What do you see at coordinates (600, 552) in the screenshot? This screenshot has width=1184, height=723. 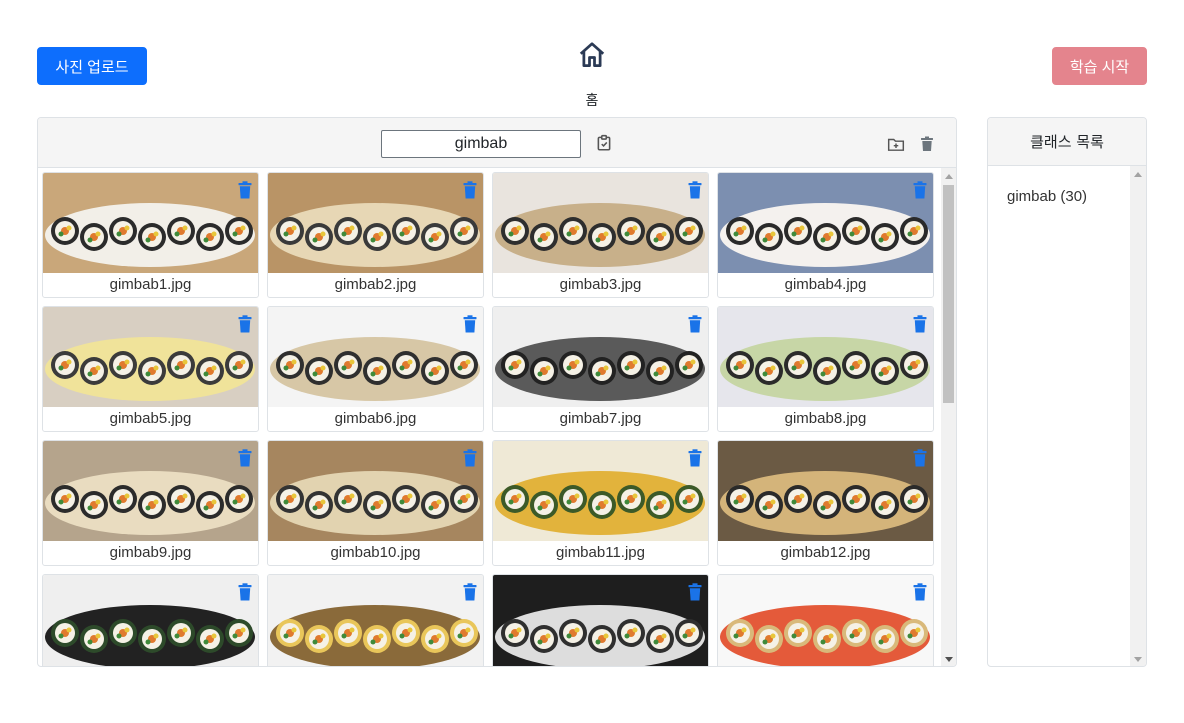 I see `image-filename: gimbab11.jpg` at bounding box center [600, 552].